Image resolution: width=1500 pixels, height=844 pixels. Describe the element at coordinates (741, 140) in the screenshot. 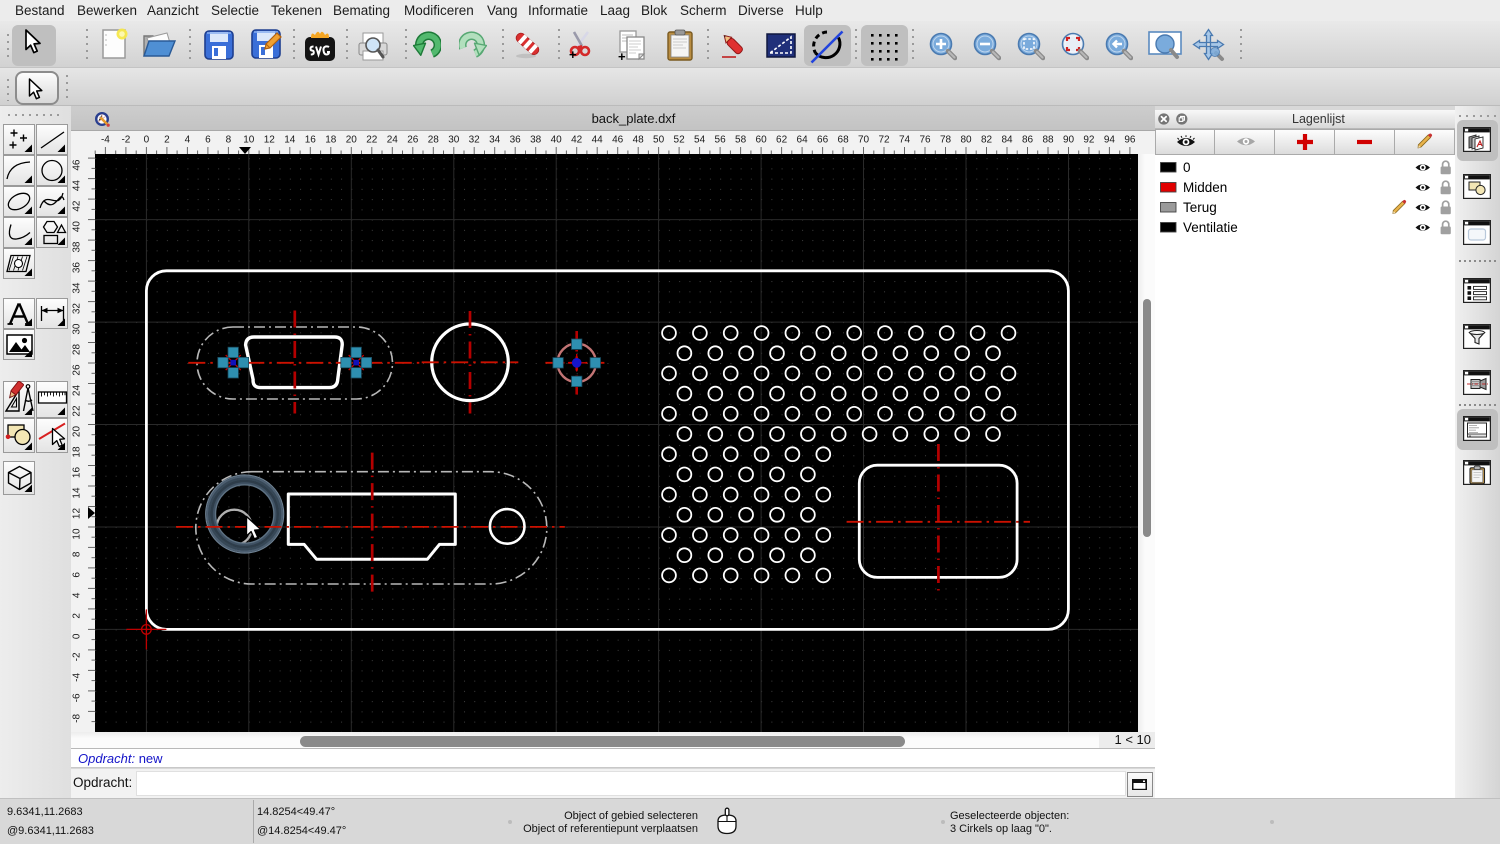

I see `svg-text: 58` at that location.